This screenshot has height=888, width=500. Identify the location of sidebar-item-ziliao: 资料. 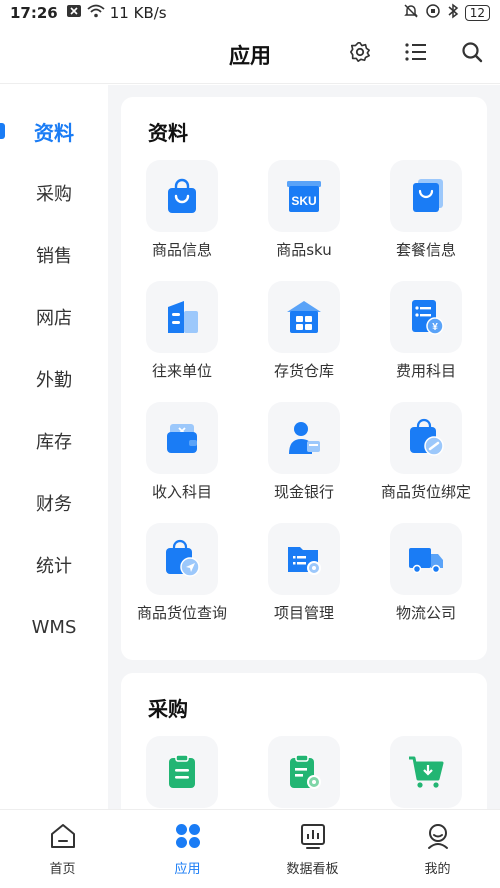
(54, 131).